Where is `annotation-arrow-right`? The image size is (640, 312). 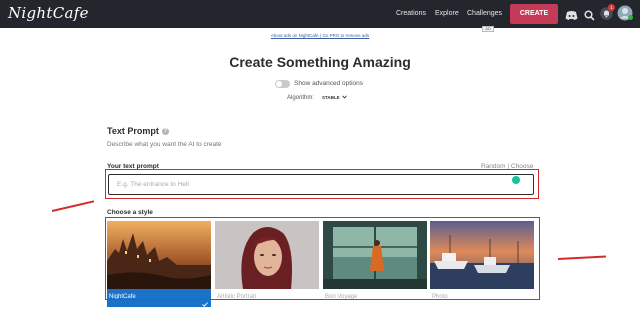 annotation-arrow-right is located at coordinates (581, 257).